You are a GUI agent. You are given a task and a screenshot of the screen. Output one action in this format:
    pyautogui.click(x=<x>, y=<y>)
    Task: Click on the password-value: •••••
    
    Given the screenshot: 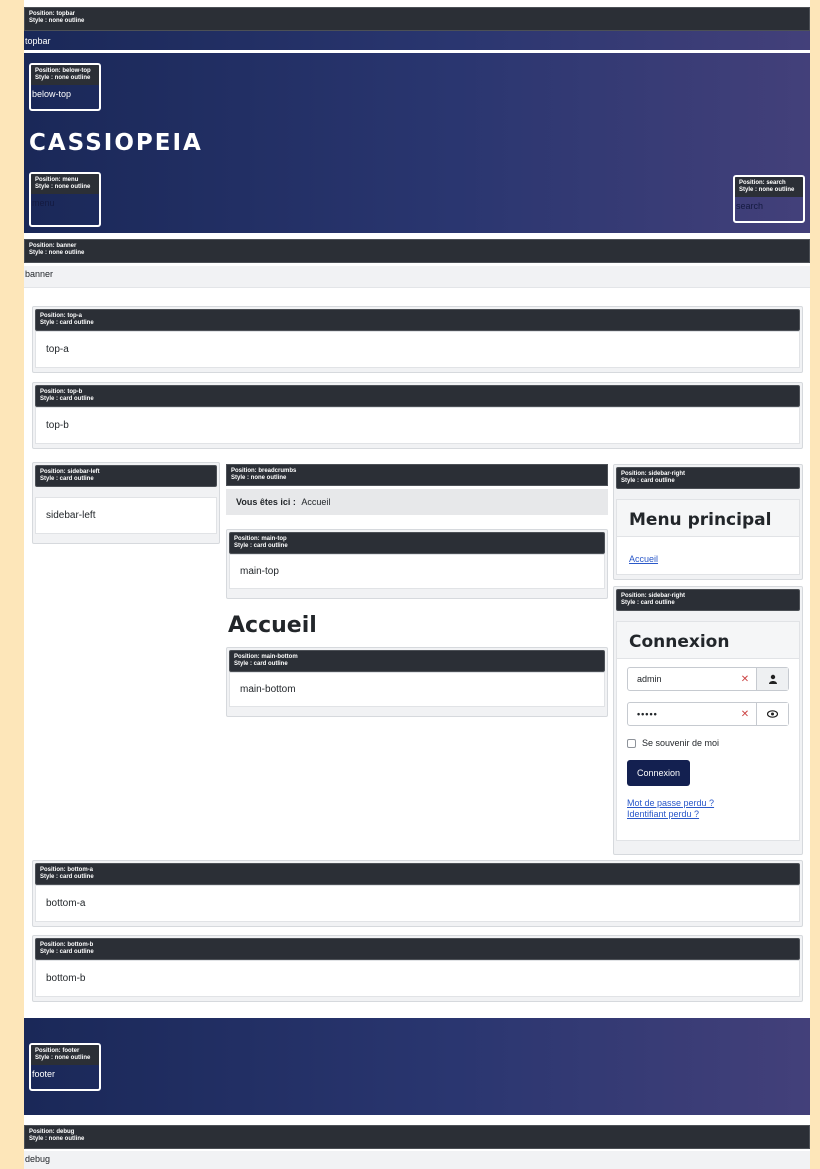 What is the action you would take?
    pyautogui.click(x=681, y=714)
    